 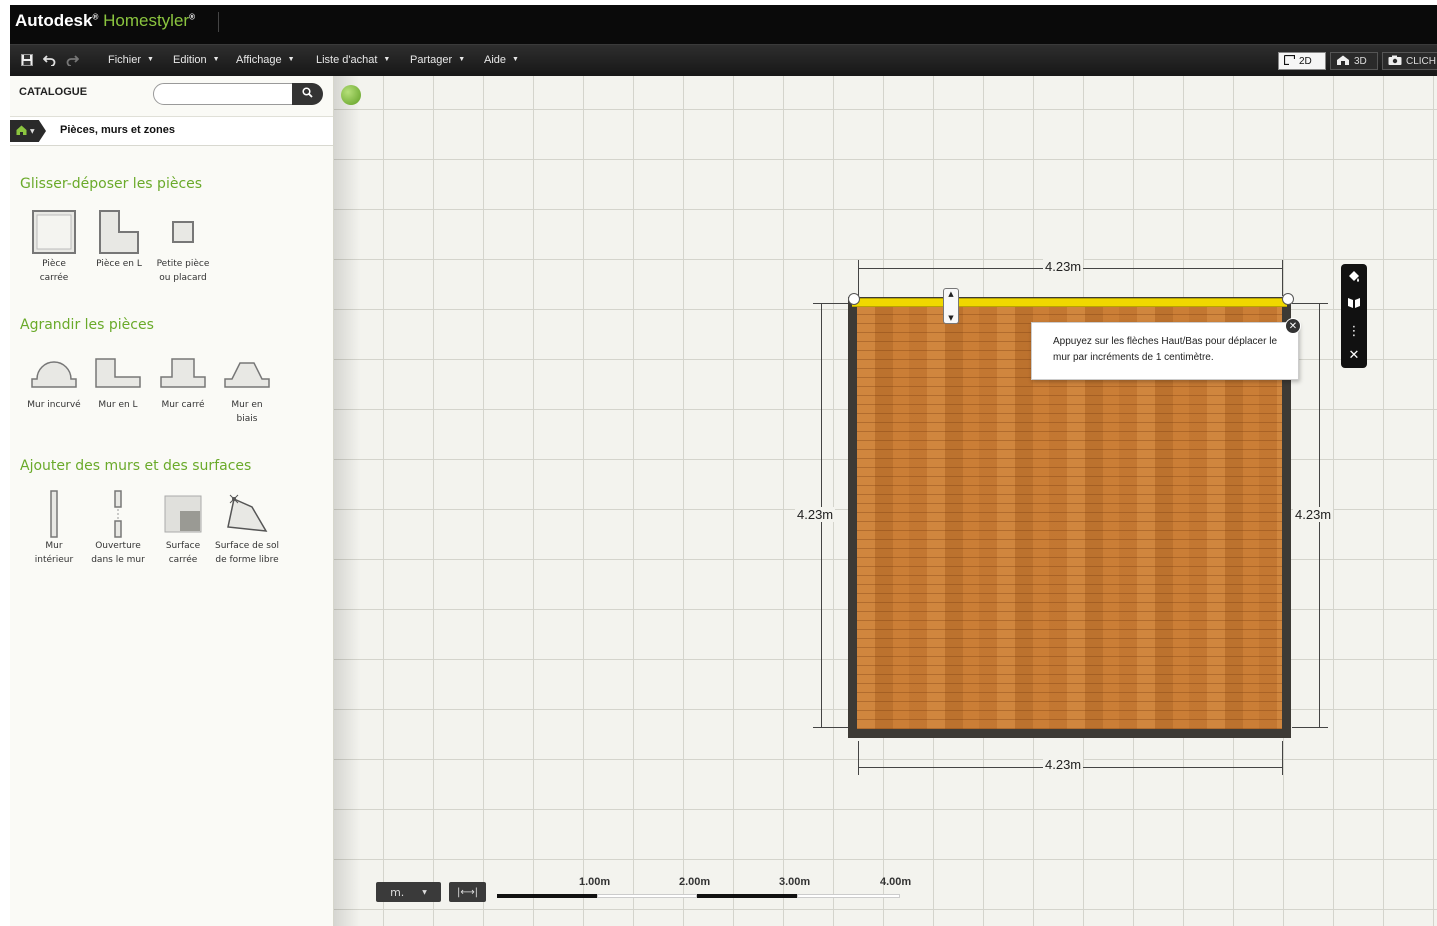 What do you see at coordinates (437, 60) in the screenshot?
I see `menu-partager: Partager ▼` at bounding box center [437, 60].